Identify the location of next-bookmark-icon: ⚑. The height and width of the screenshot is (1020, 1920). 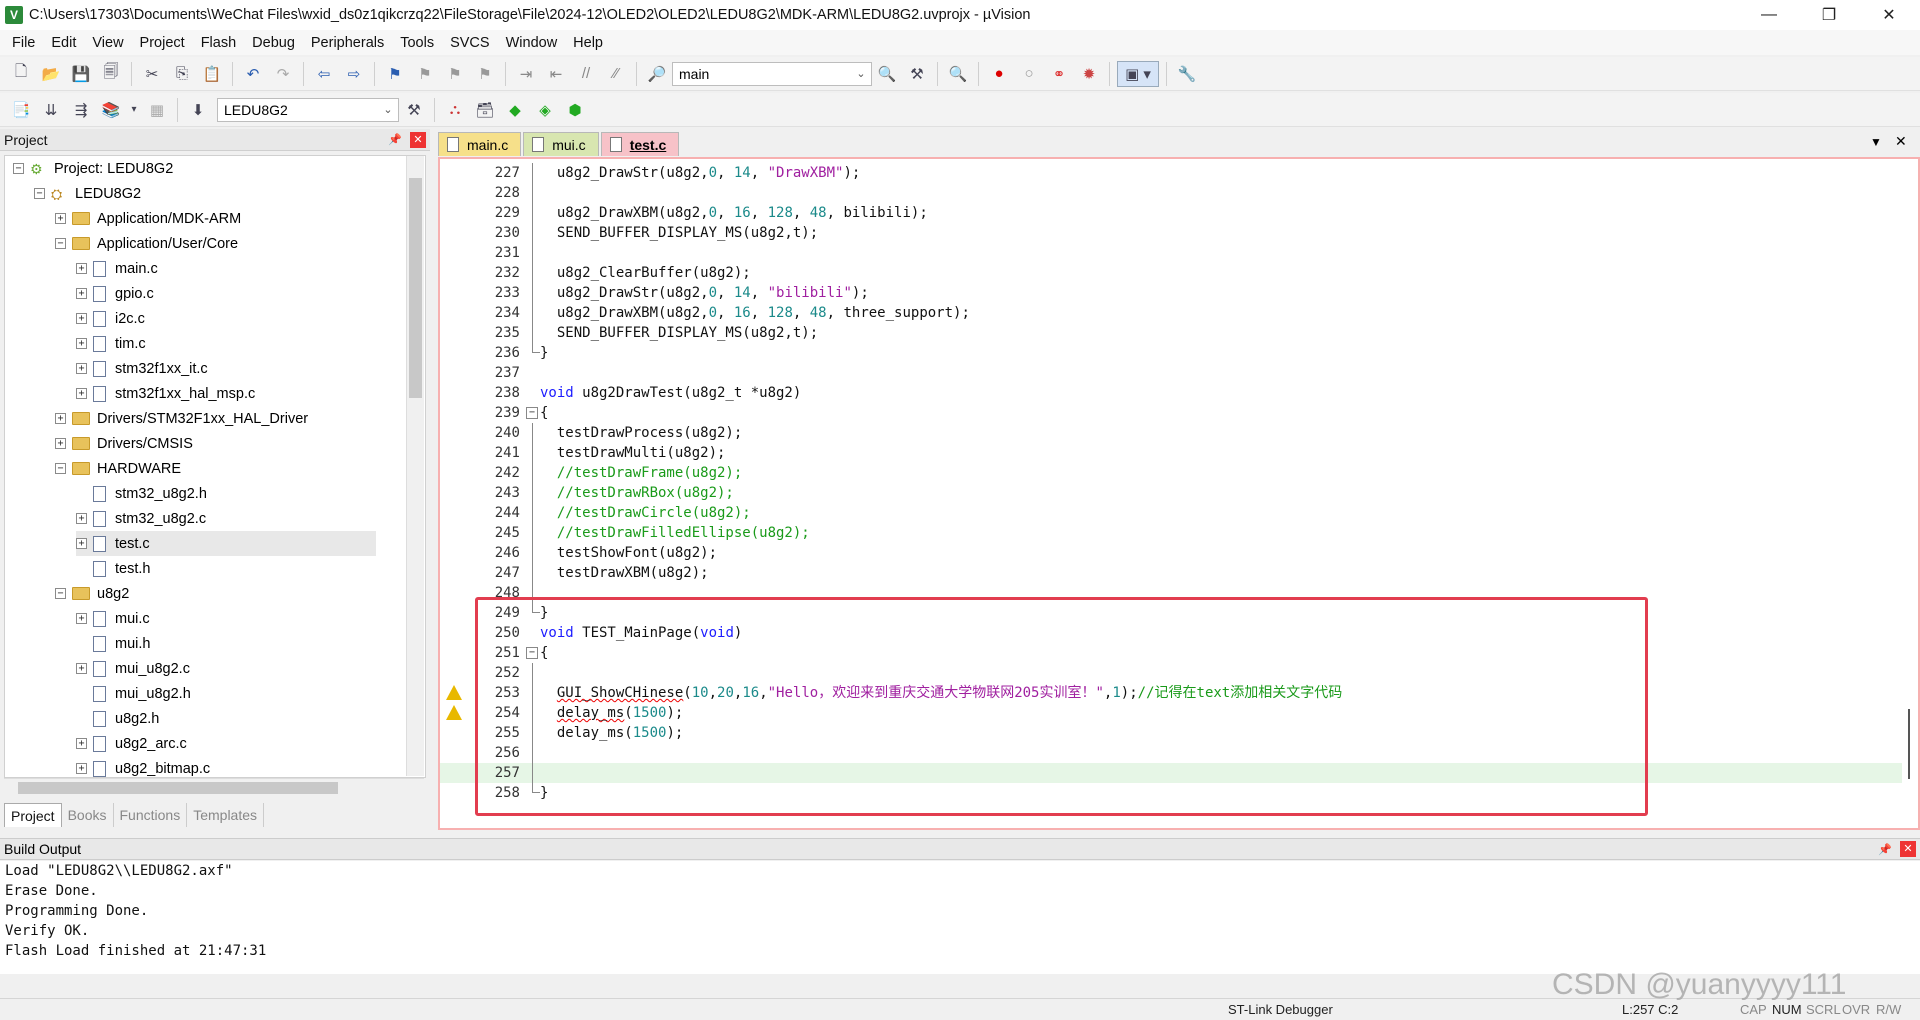
(455, 74).